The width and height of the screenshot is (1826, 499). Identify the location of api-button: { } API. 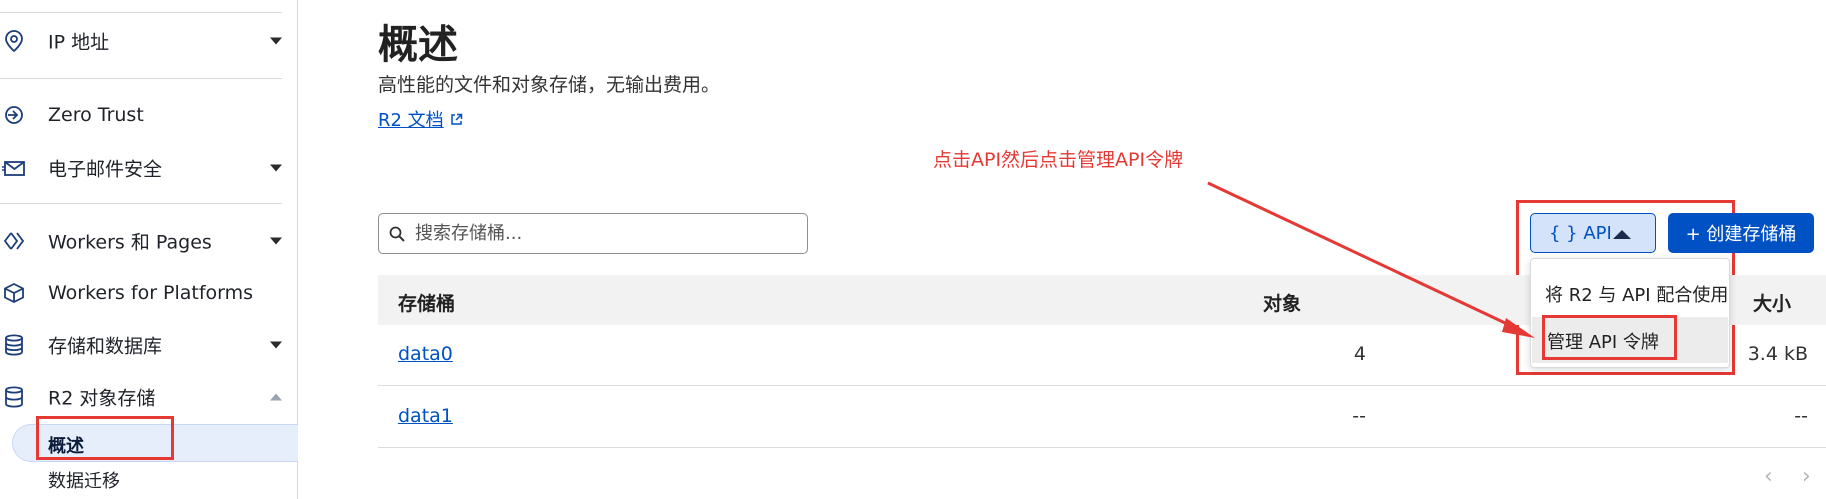
(1593, 233).